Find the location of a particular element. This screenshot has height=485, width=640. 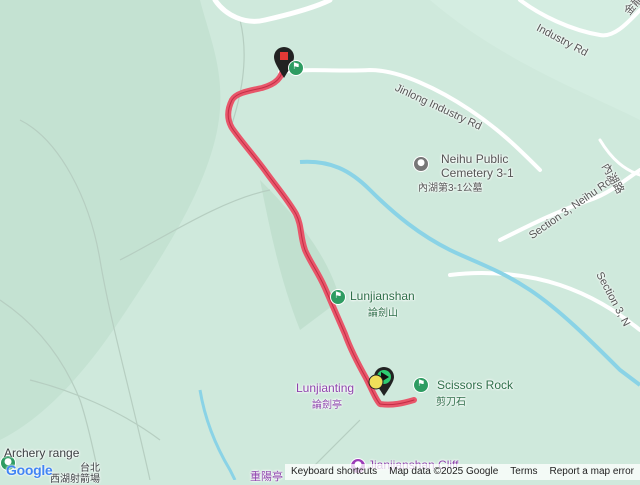

terms-link: Terms is located at coordinates (524, 472).